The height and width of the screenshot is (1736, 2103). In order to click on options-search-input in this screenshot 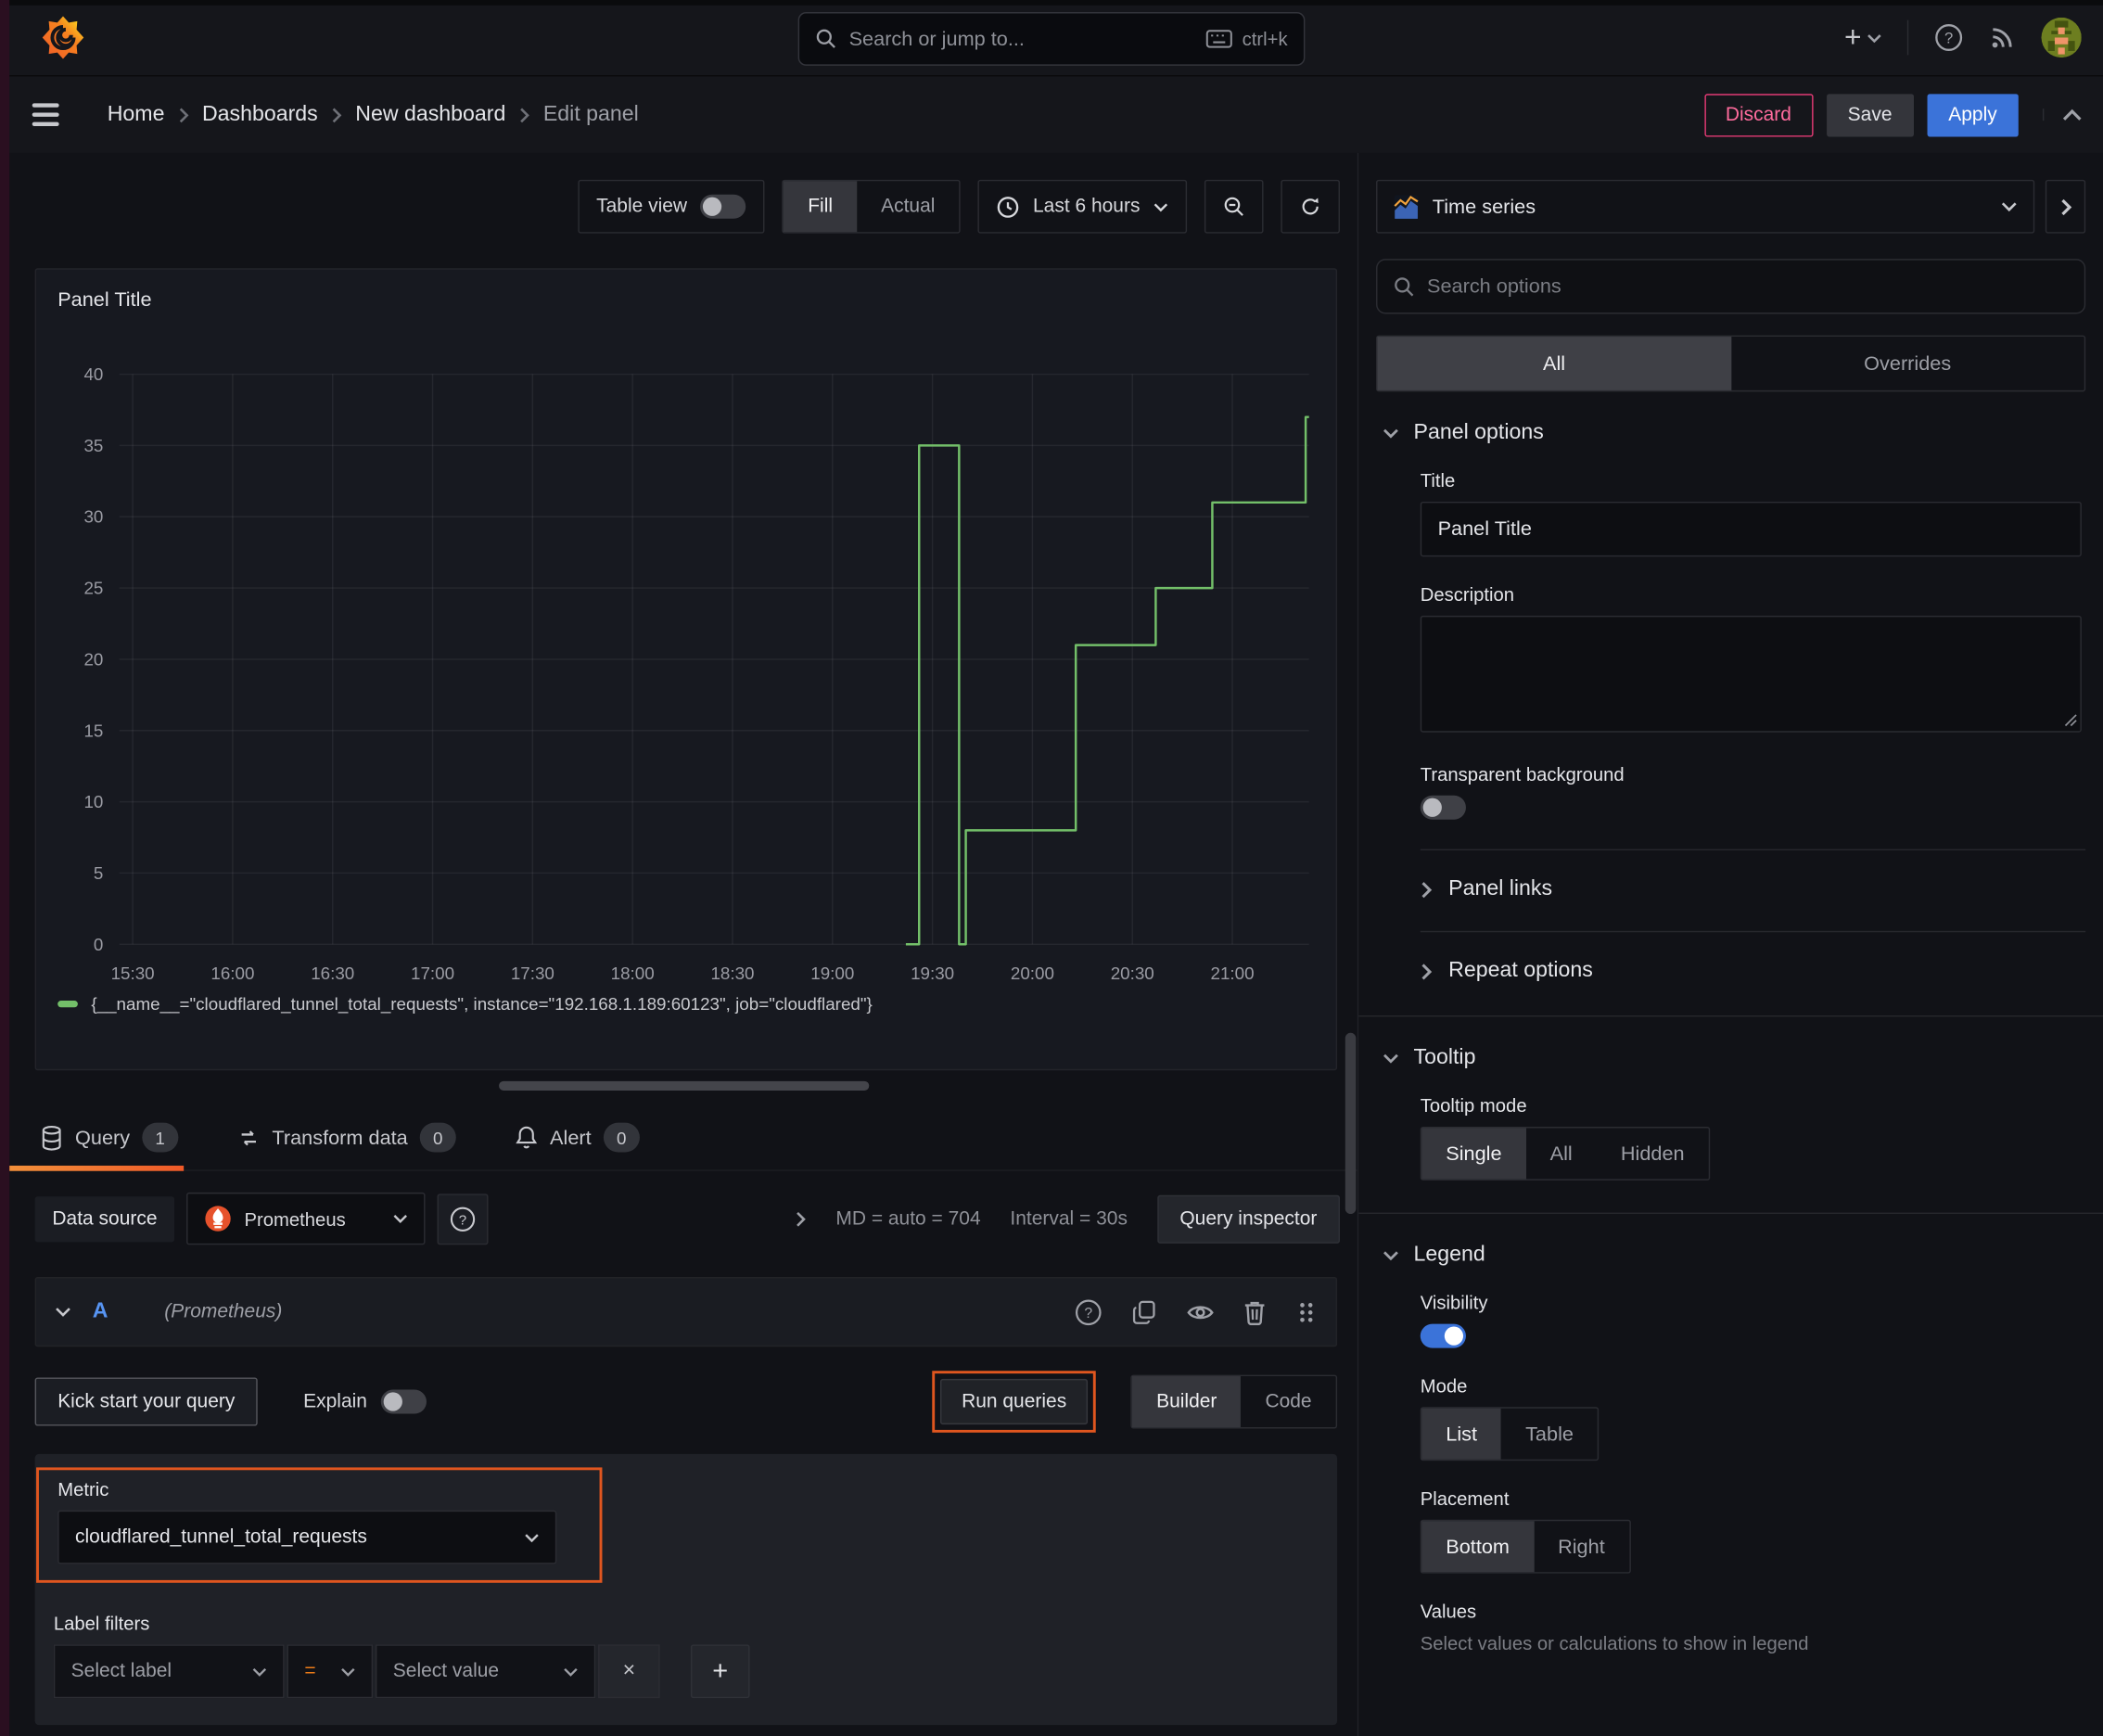, I will do `click(1748, 286)`.